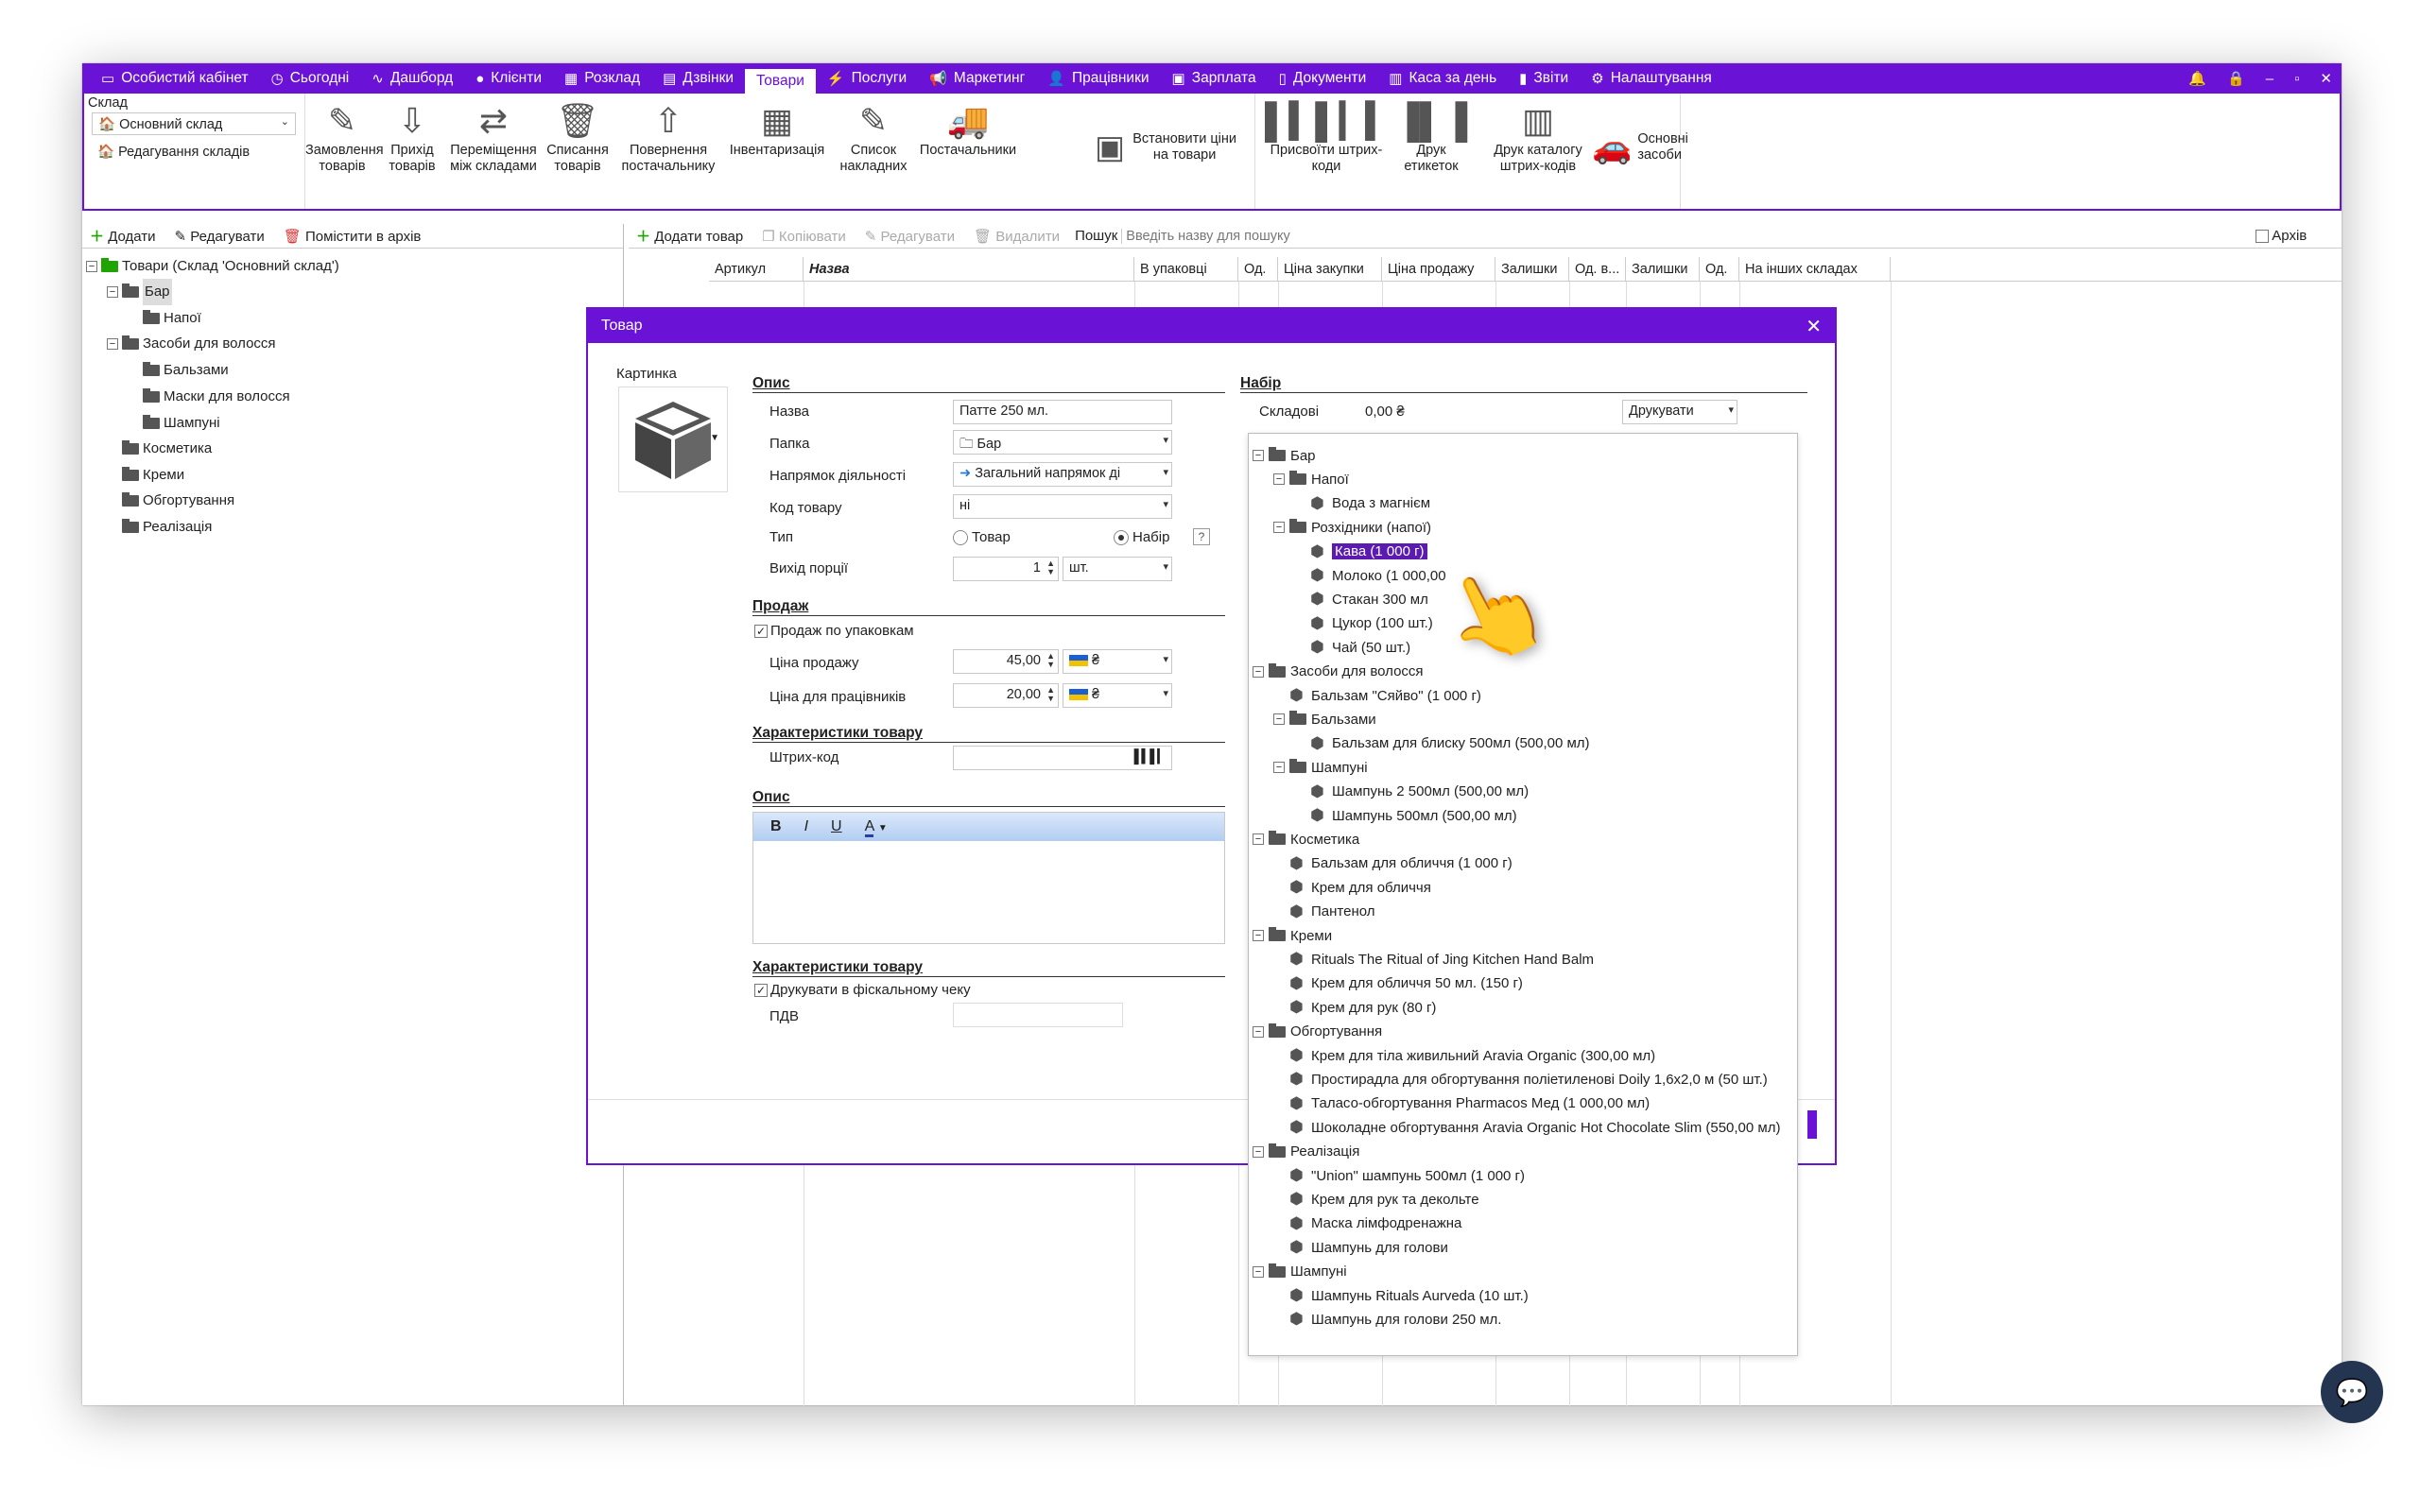 This screenshot has height=1512, width=2420. I want to click on tree-folder: − Шампуні, so click(1320, 767).